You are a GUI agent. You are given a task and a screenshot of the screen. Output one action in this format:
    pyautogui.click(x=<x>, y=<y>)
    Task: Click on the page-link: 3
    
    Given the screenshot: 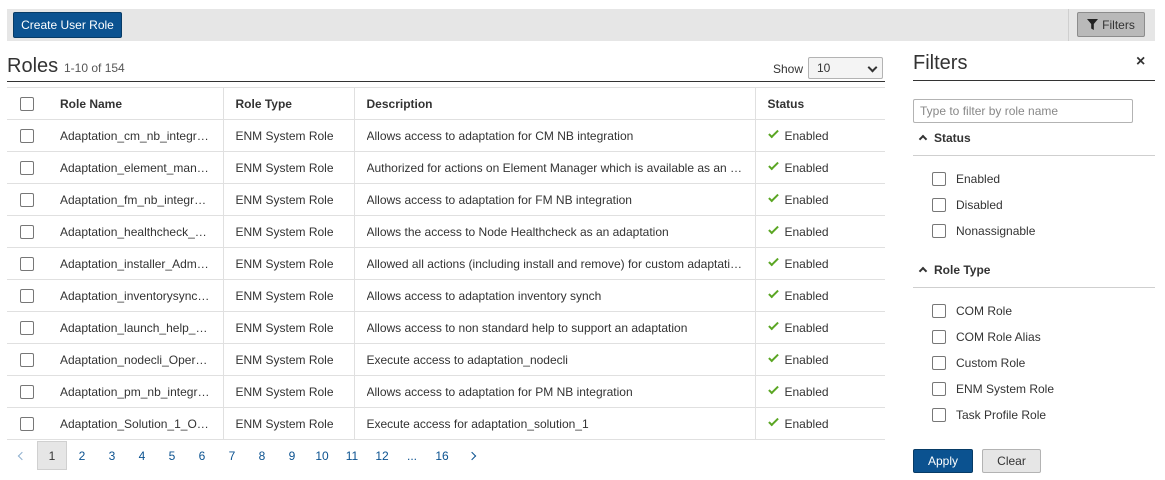 What is the action you would take?
    pyautogui.click(x=112, y=455)
    